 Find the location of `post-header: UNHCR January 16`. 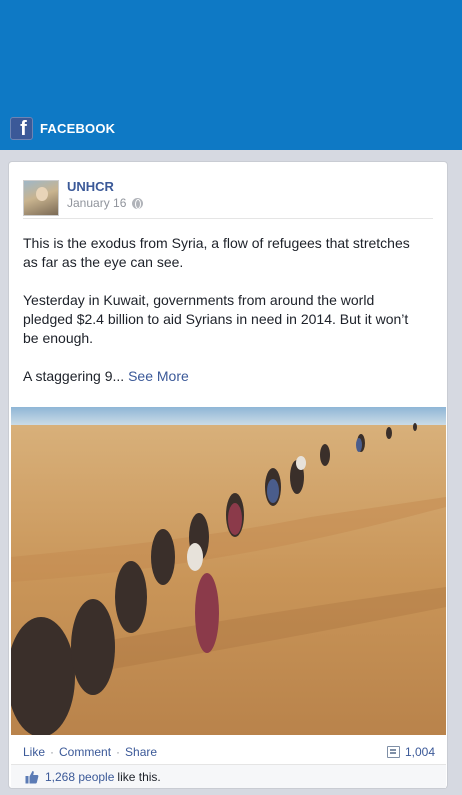

post-header: UNHCR January 16 is located at coordinates (228, 196).